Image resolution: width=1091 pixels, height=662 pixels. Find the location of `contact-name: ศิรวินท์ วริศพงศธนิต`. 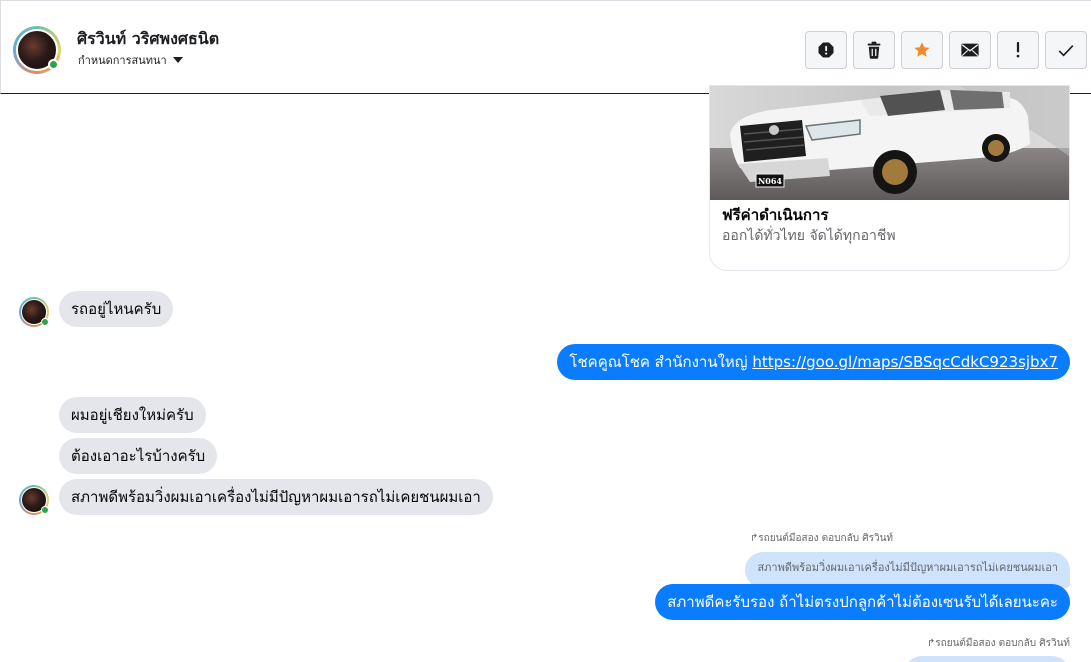

contact-name: ศิรวินท์ วริศพงศธนิต is located at coordinates (148, 39).